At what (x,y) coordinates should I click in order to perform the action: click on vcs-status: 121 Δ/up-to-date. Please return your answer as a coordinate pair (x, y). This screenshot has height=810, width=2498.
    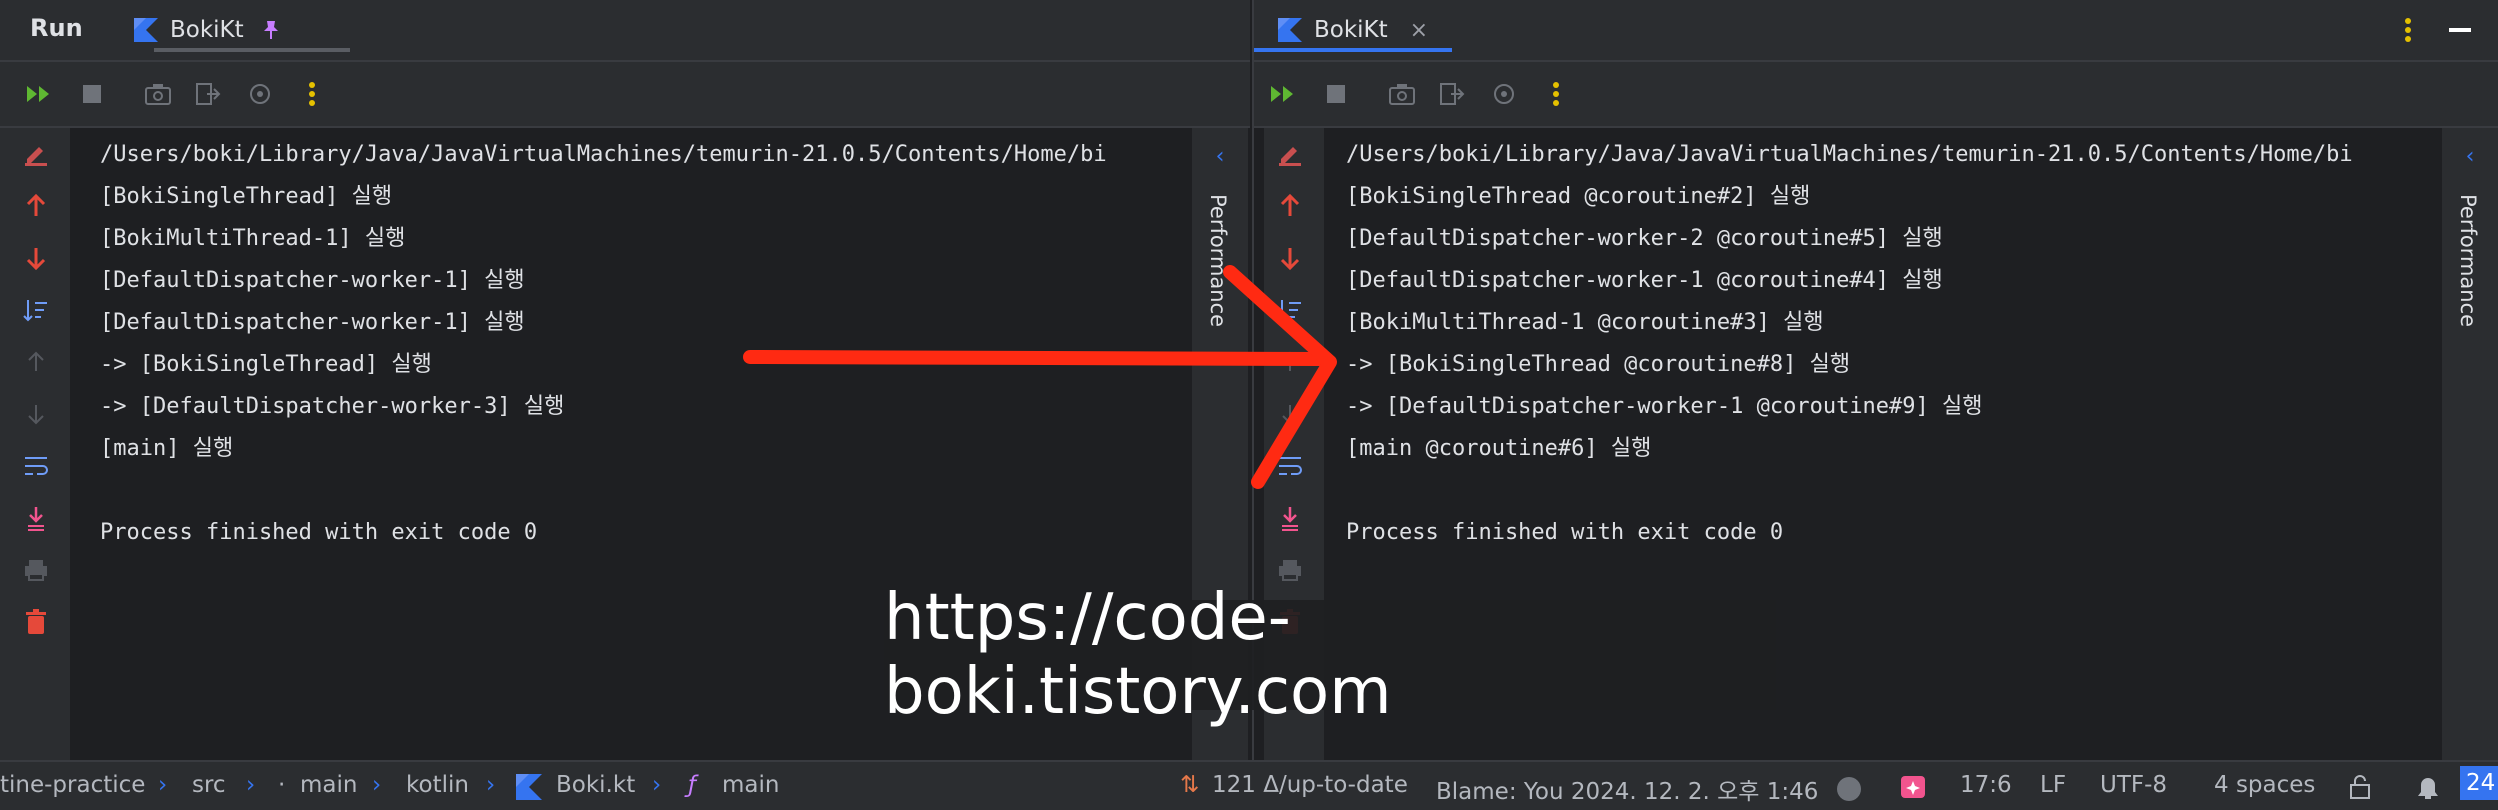
    Looking at the image, I should click on (1310, 785).